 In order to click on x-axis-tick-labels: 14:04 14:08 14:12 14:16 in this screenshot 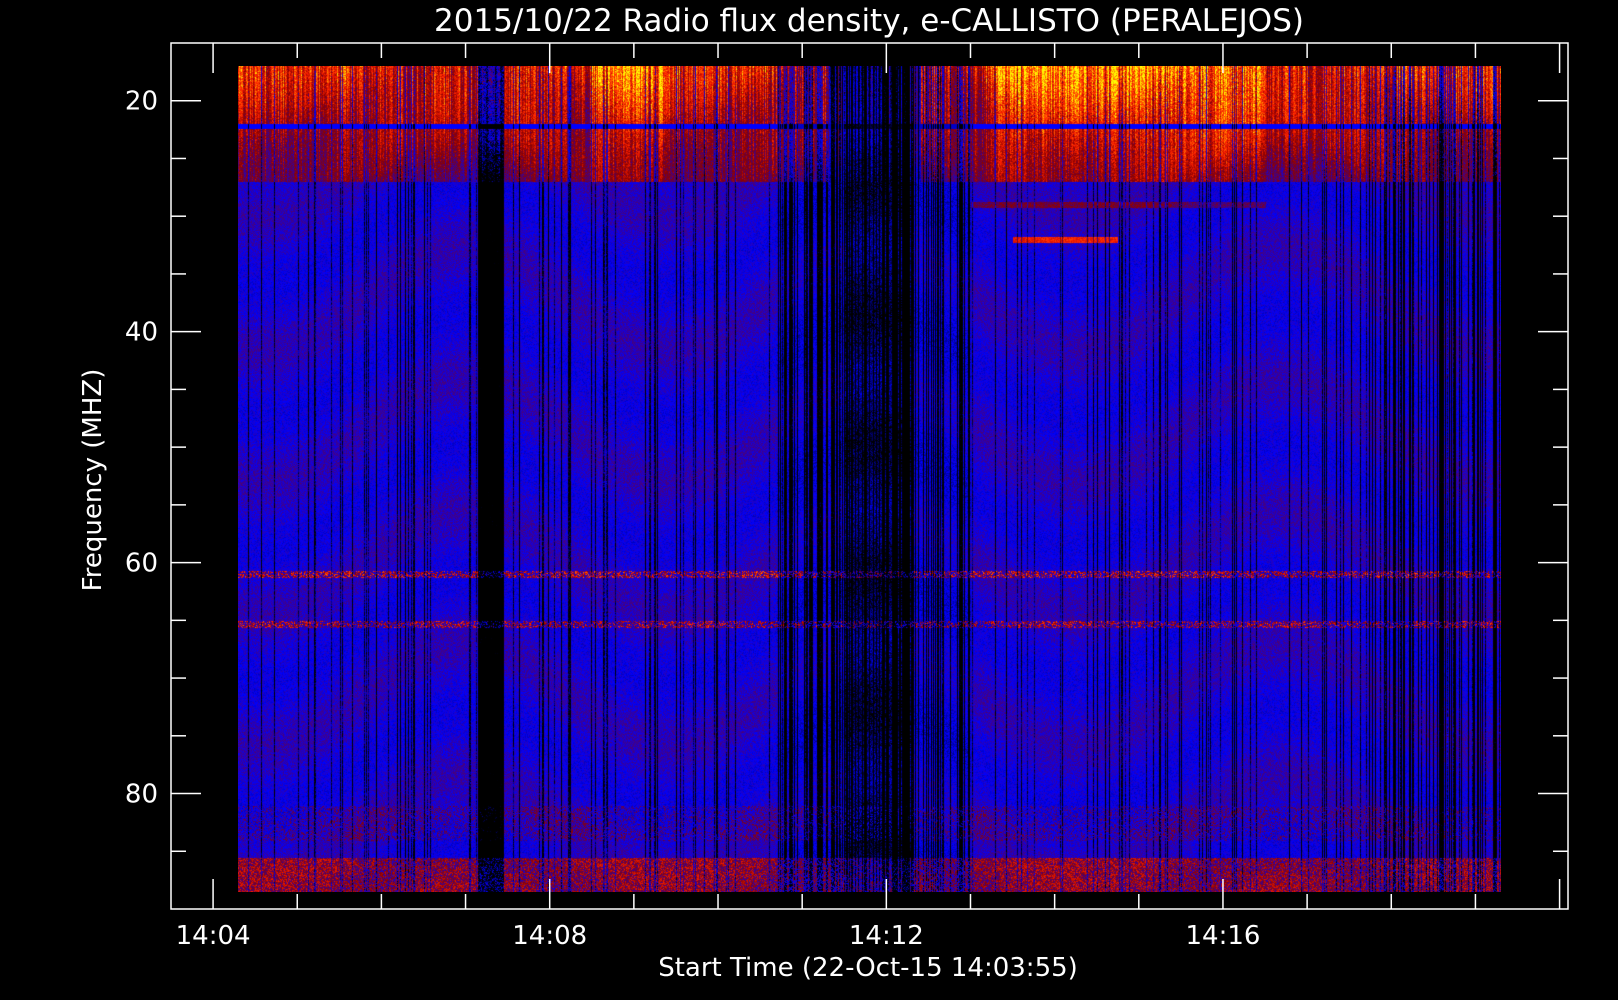, I will do `click(718, 936)`.